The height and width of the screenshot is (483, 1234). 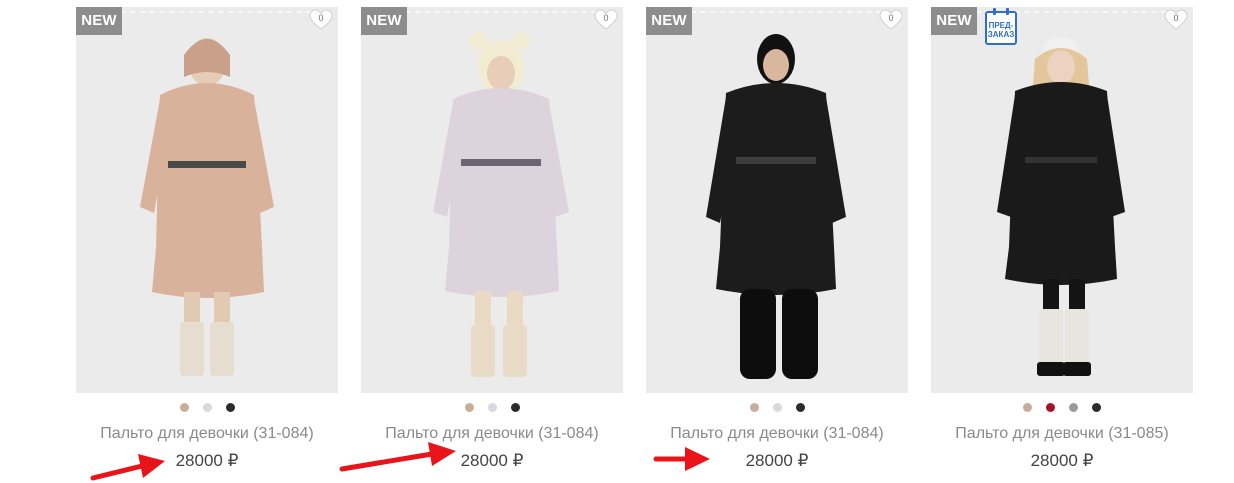 I want to click on preorder-label-line1: ПРЕД-, so click(x=1001, y=25).